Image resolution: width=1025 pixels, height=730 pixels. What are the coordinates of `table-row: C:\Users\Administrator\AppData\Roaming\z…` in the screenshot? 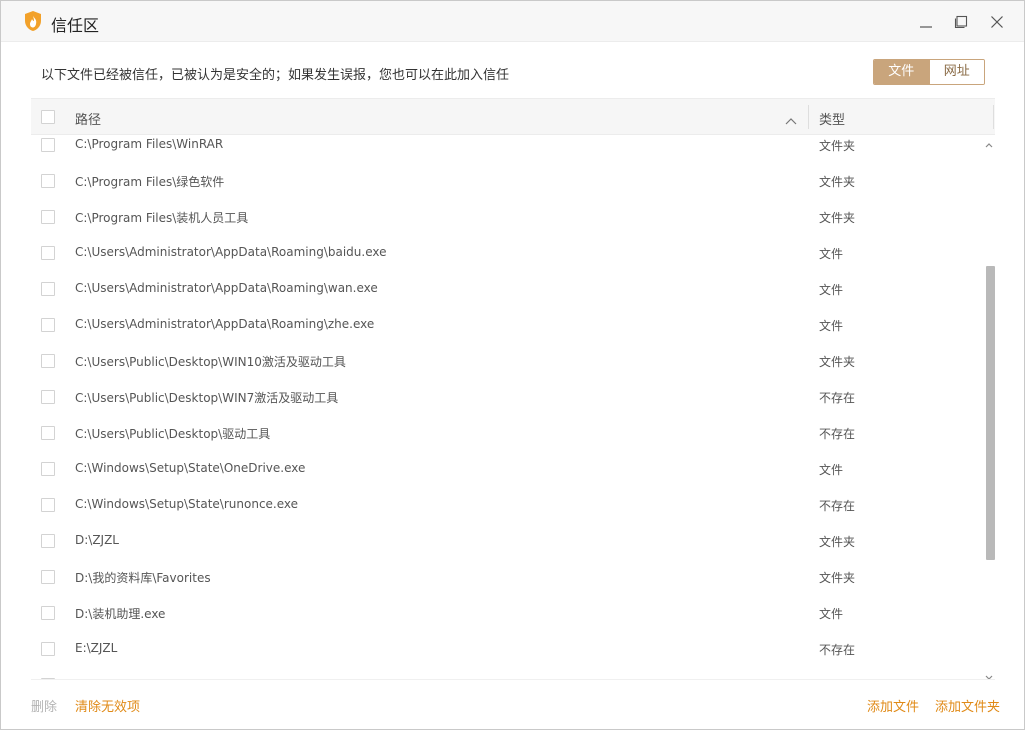 It's located at (506, 334).